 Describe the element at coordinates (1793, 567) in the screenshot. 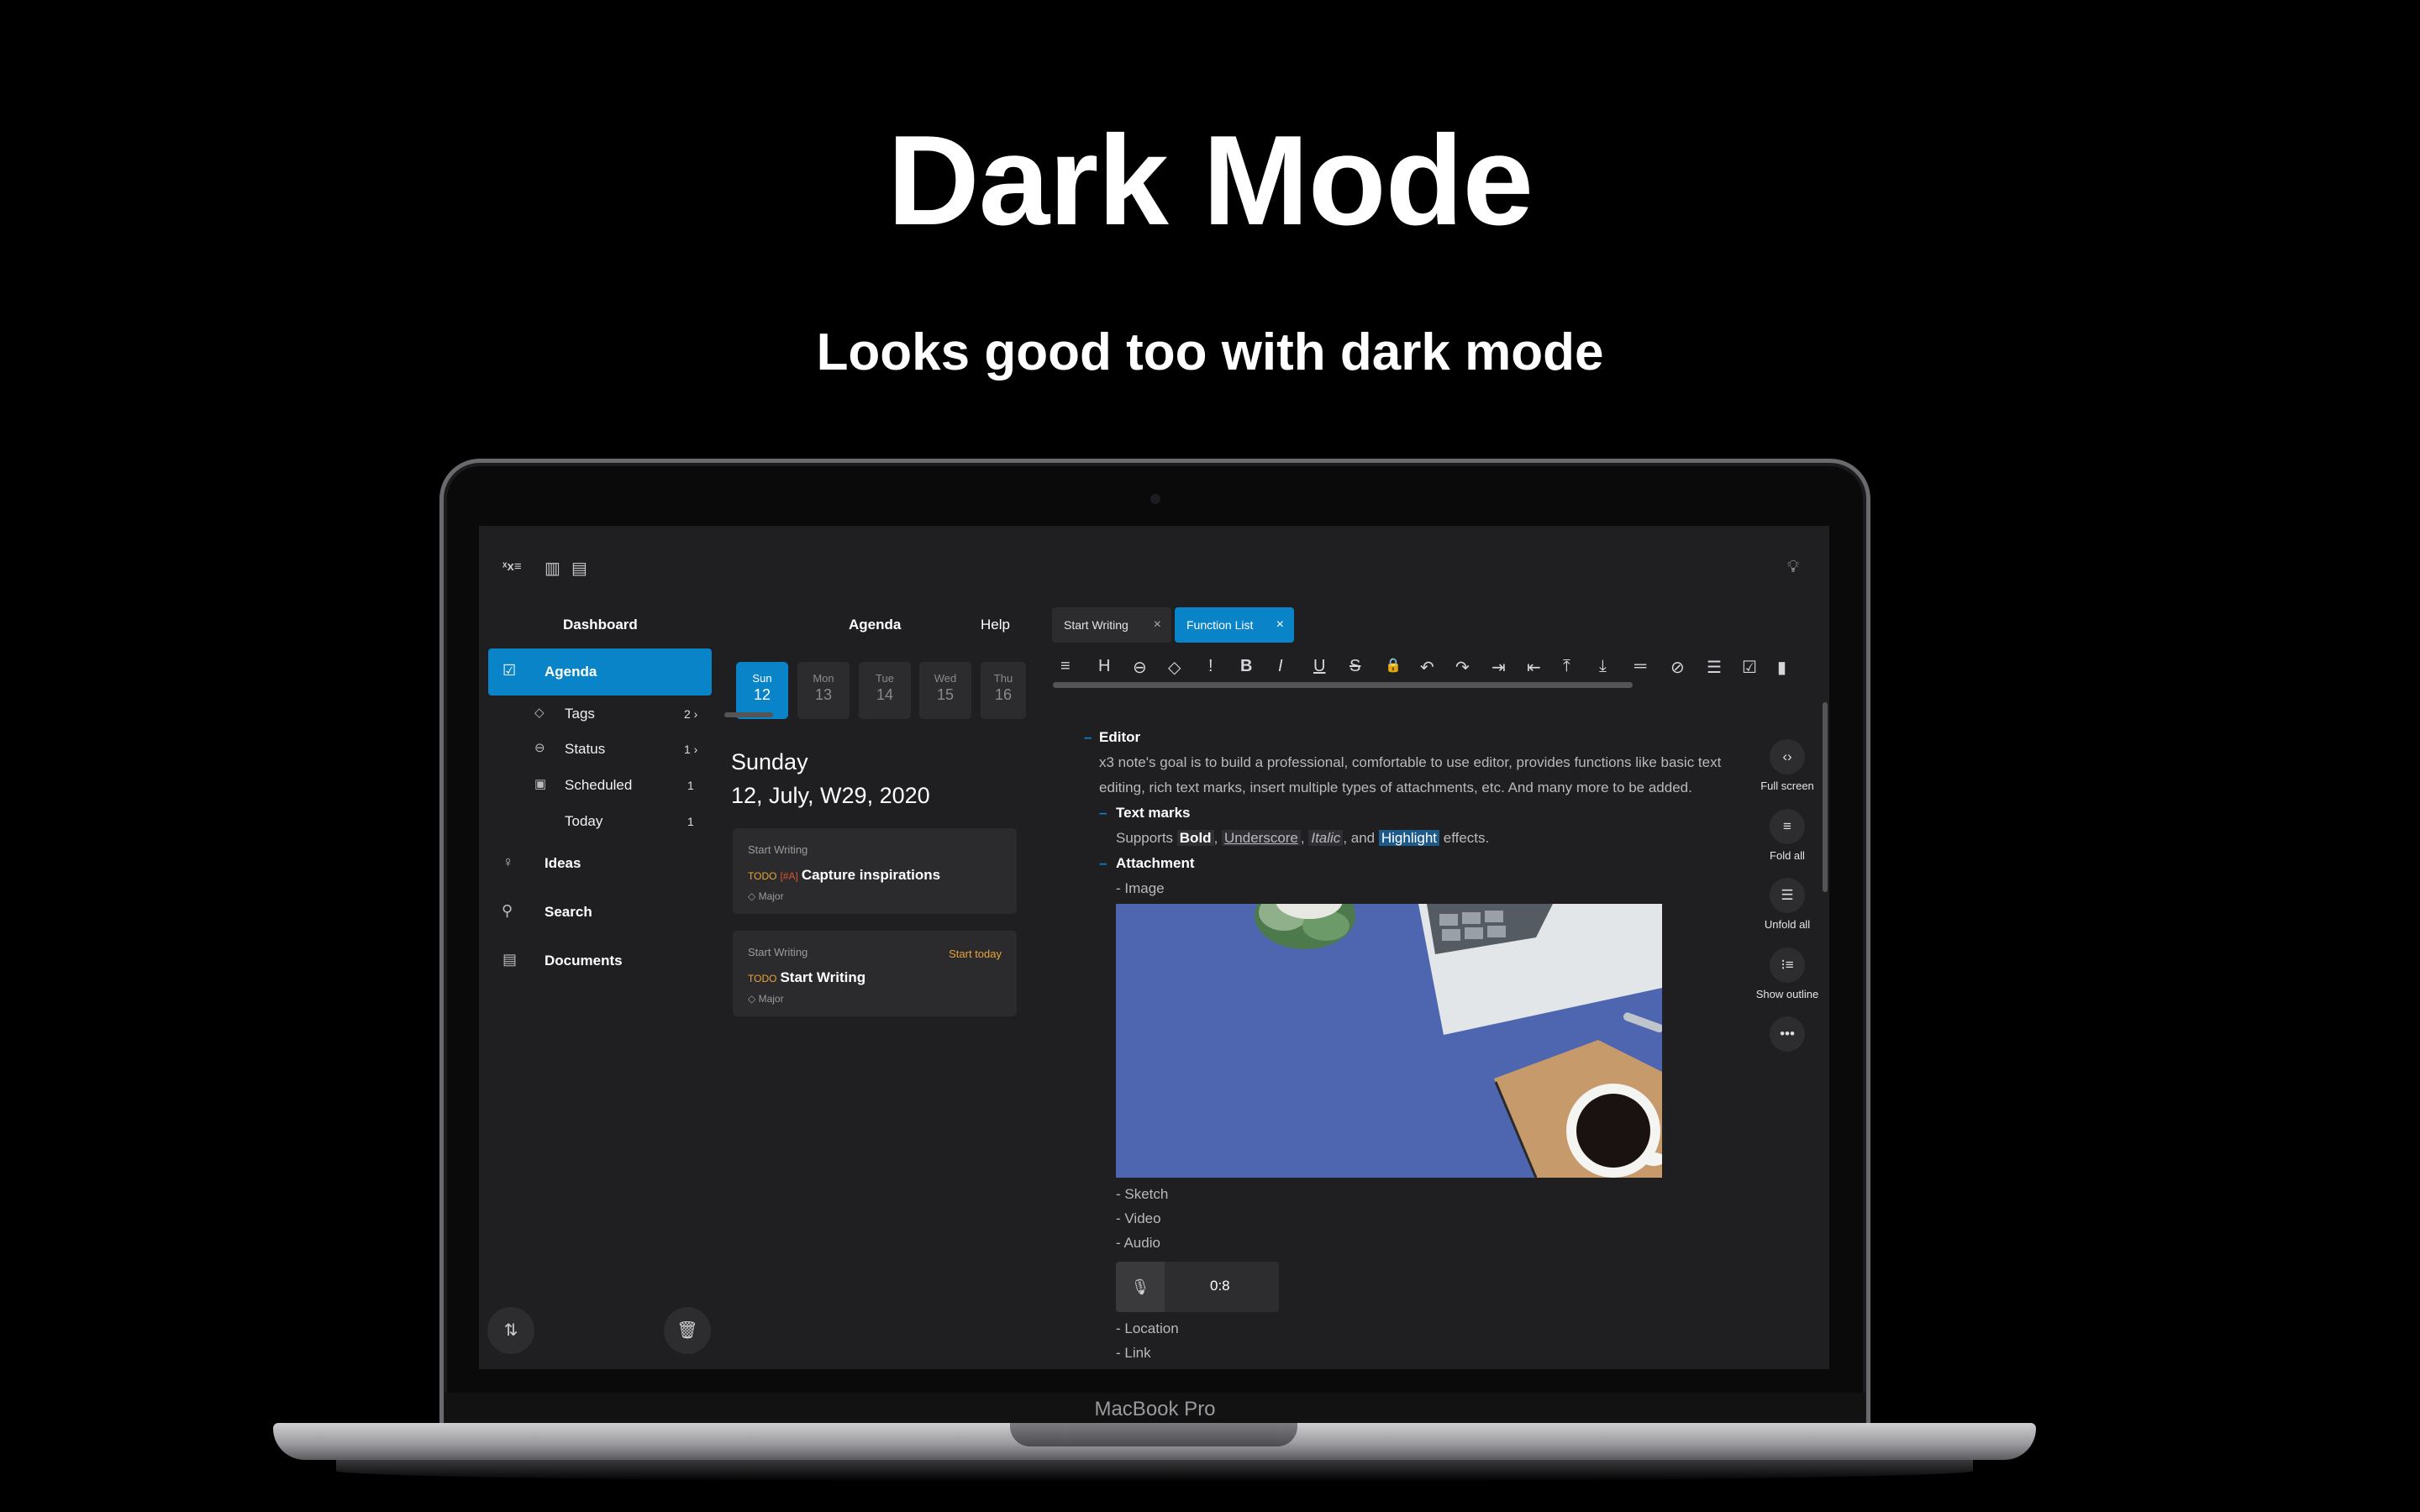

I see `lightbulb-icon: 💡︎` at that location.